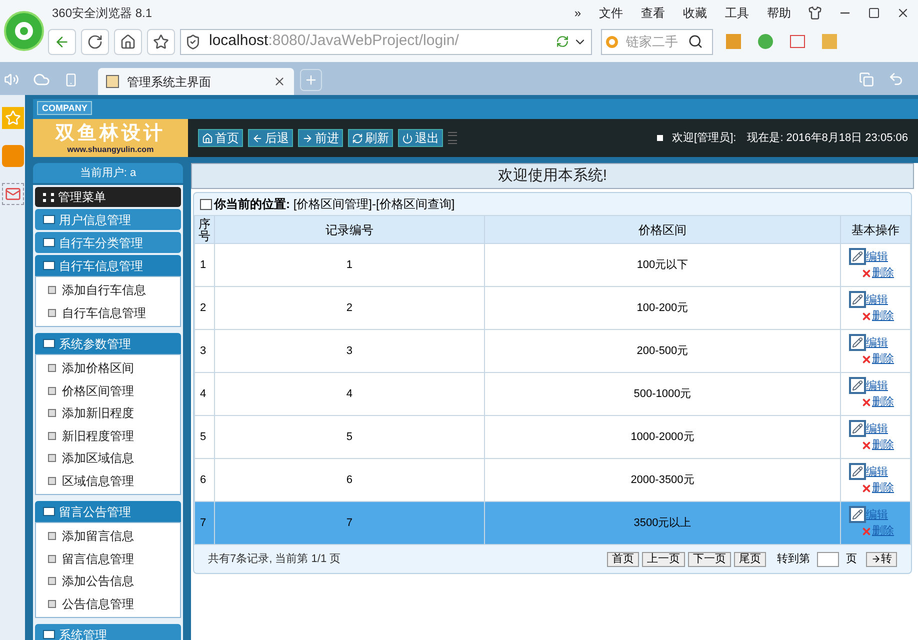 This screenshot has height=640, width=918. Describe the element at coordinates (695, 13) in the screenshot. I see `menu-item: 收藏` at that location.